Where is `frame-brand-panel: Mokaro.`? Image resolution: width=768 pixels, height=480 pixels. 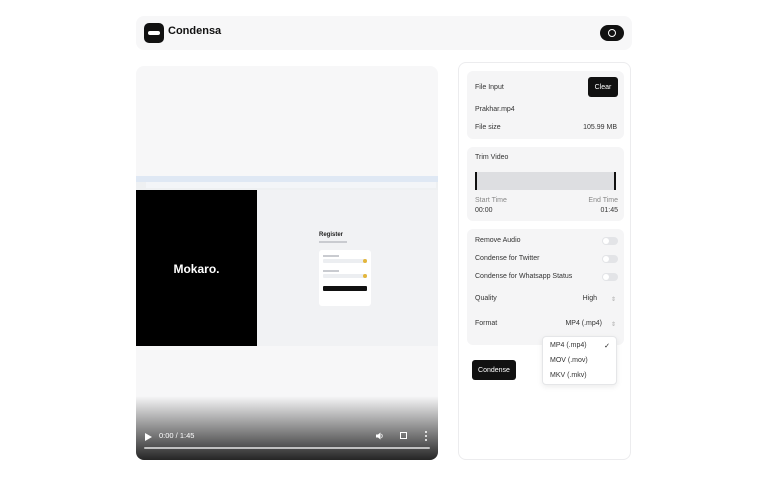
frame-brand-panel: Mokaro. is located at coordinates (196, 268).